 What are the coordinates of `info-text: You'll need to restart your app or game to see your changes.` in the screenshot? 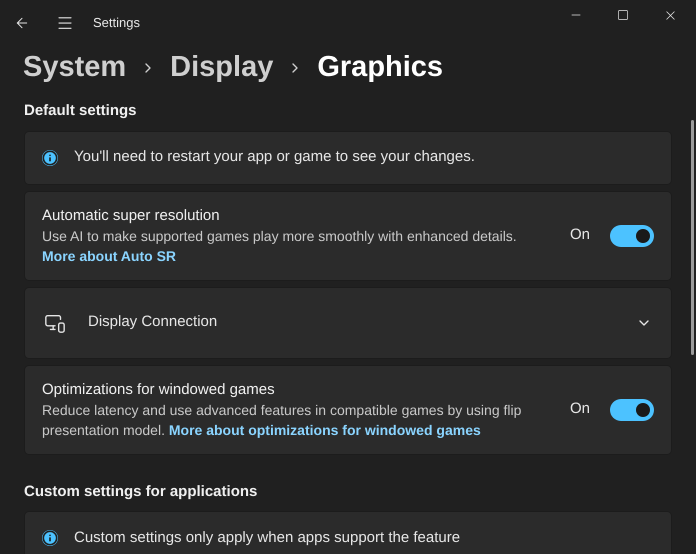 It's located at (274, 157).